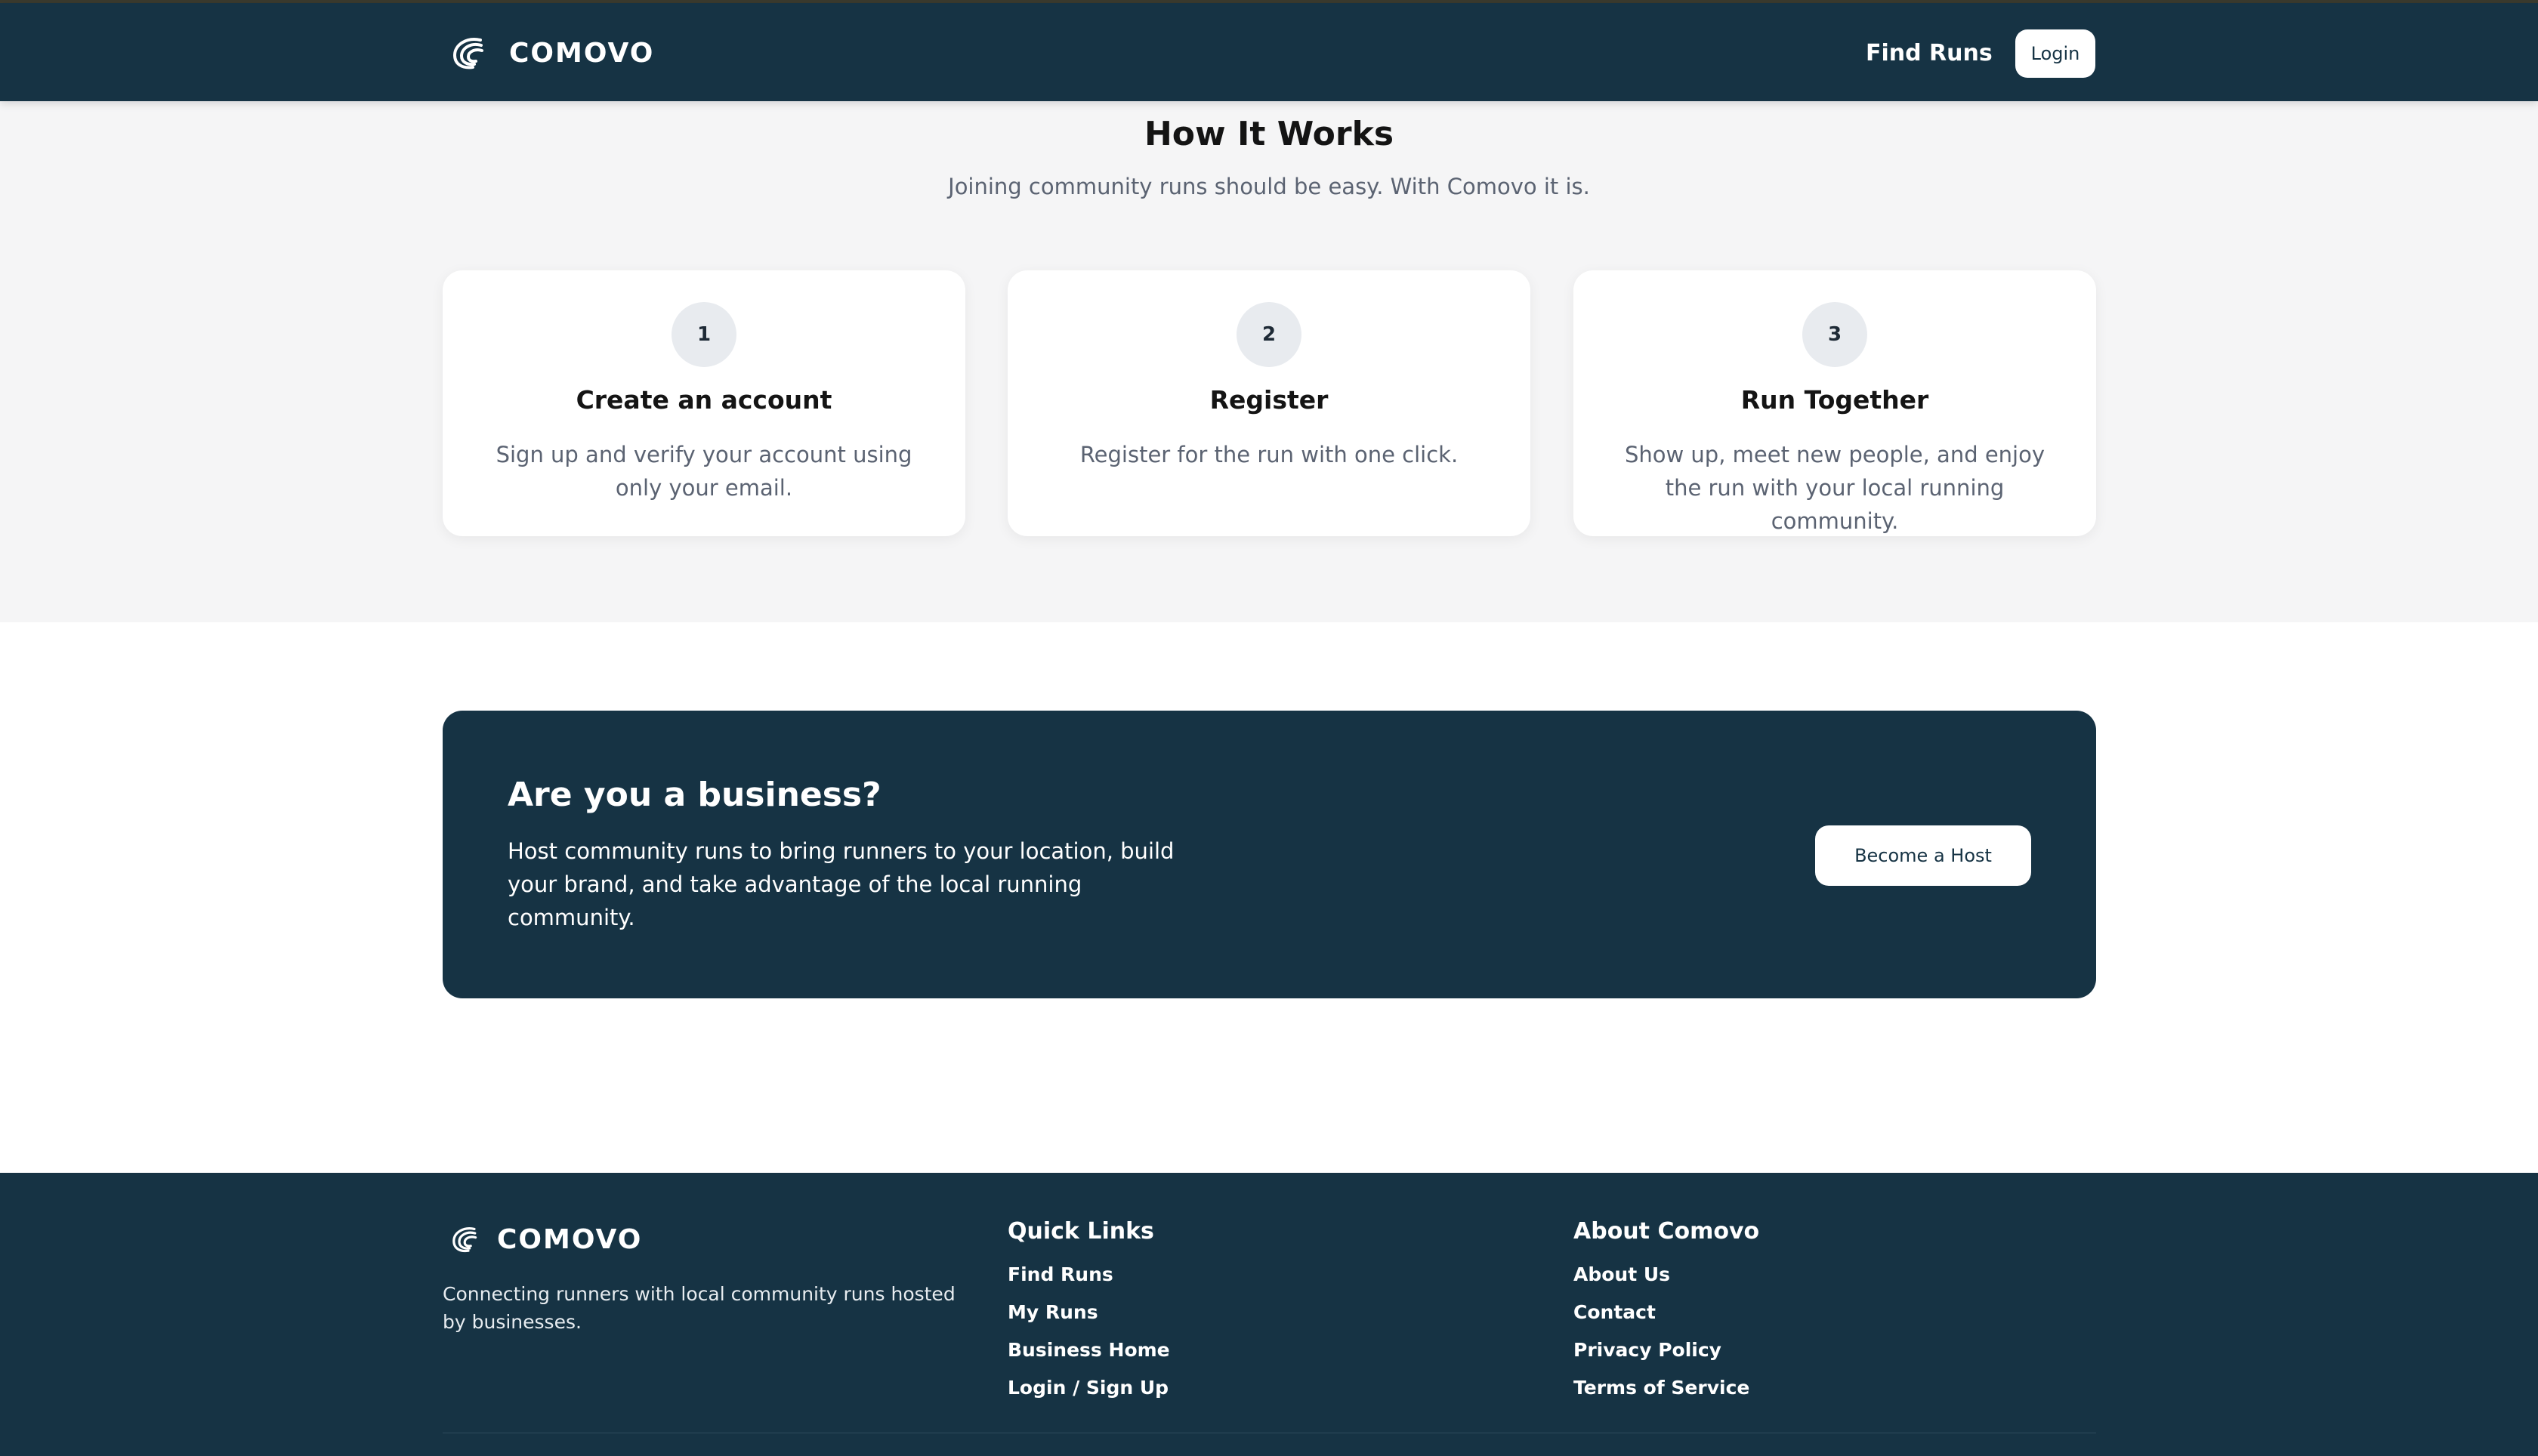 This screenshot has height=1456, width=2538. I want to click on footer-link-my-runs: My Runs, so click(1053, 1312).